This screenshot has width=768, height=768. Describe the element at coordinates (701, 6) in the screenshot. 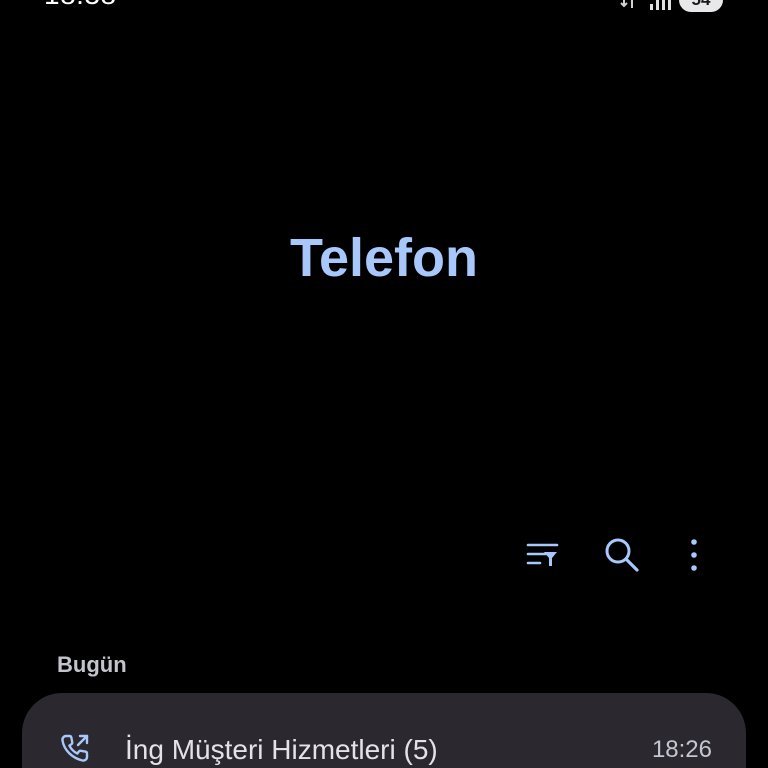

I see `battery-indicator: 54` at that location.